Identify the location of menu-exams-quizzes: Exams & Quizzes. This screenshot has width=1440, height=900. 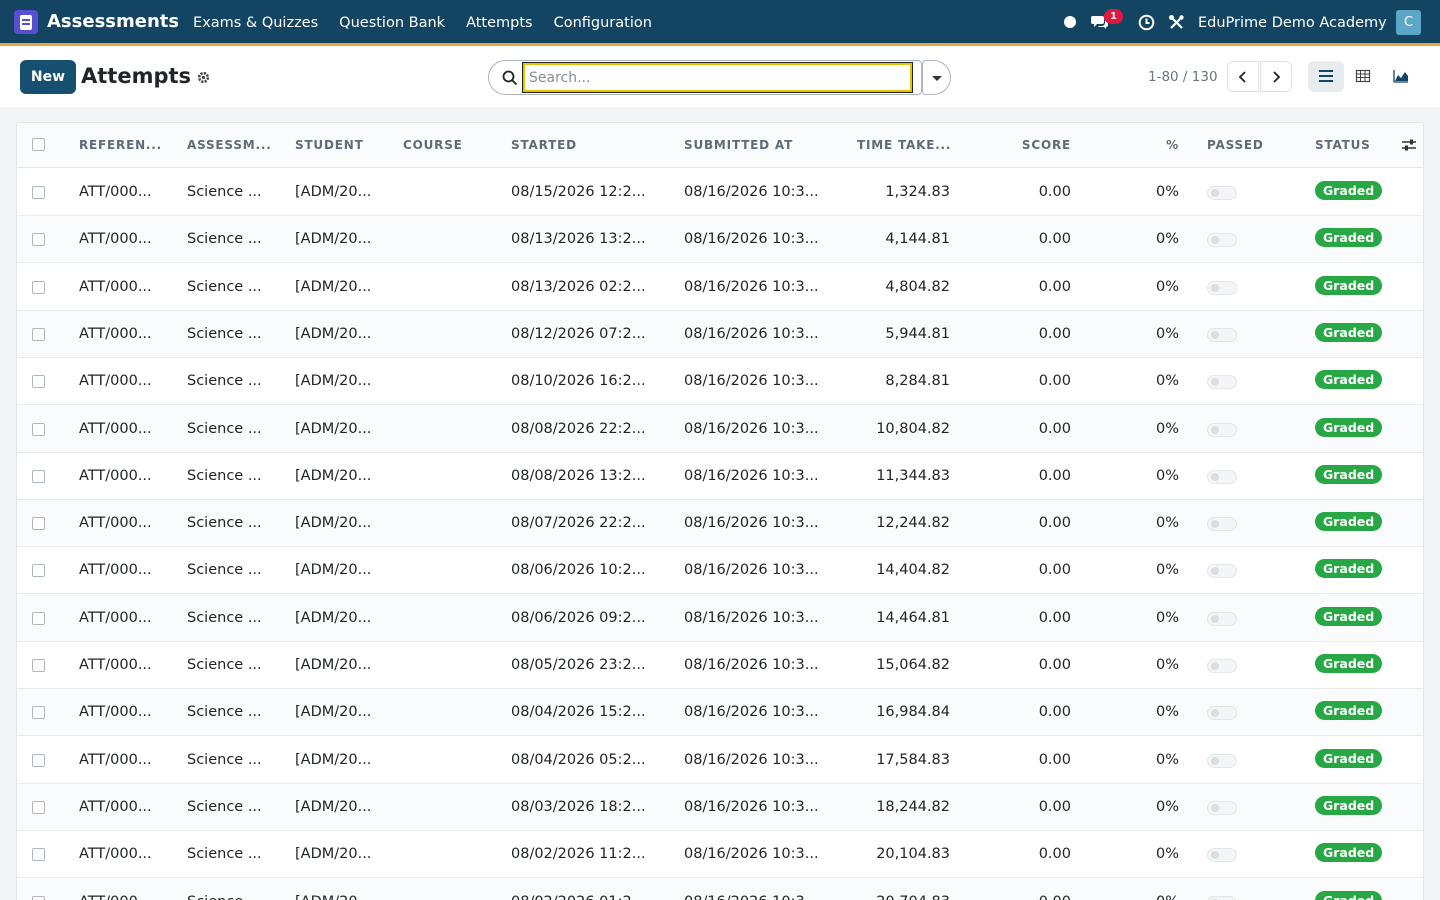
(255, 23).